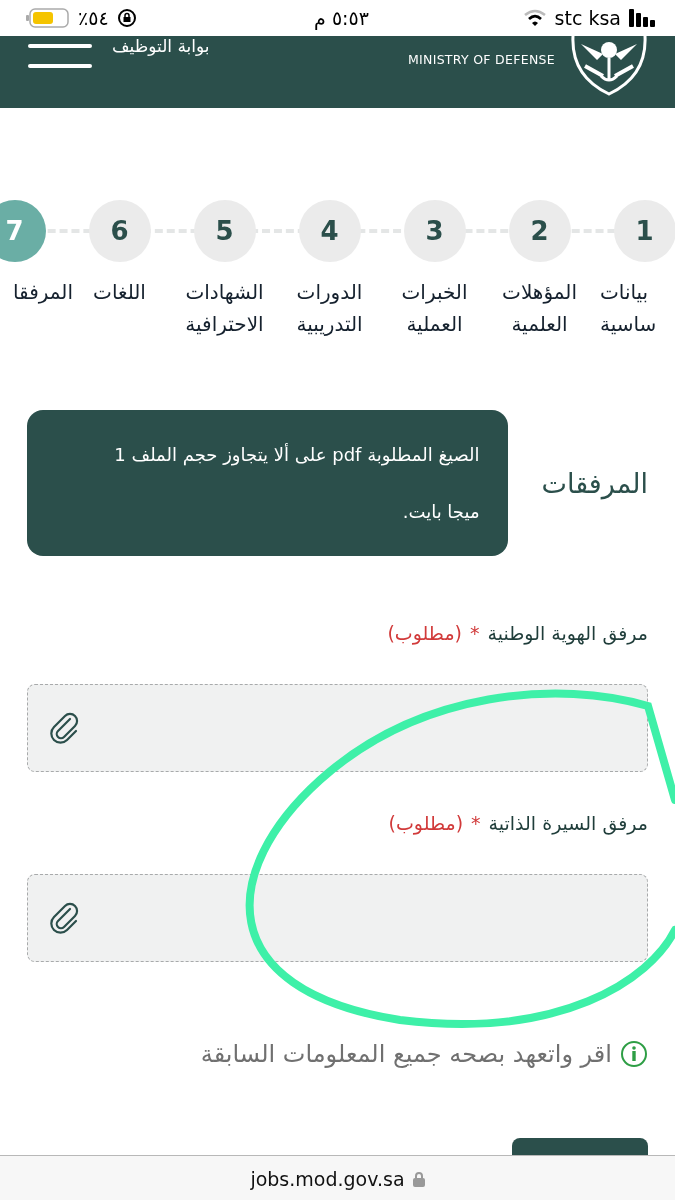 The height and width of the screenshot is (1200, 675). I want to click on step-circle: 5, so click(224, 231).